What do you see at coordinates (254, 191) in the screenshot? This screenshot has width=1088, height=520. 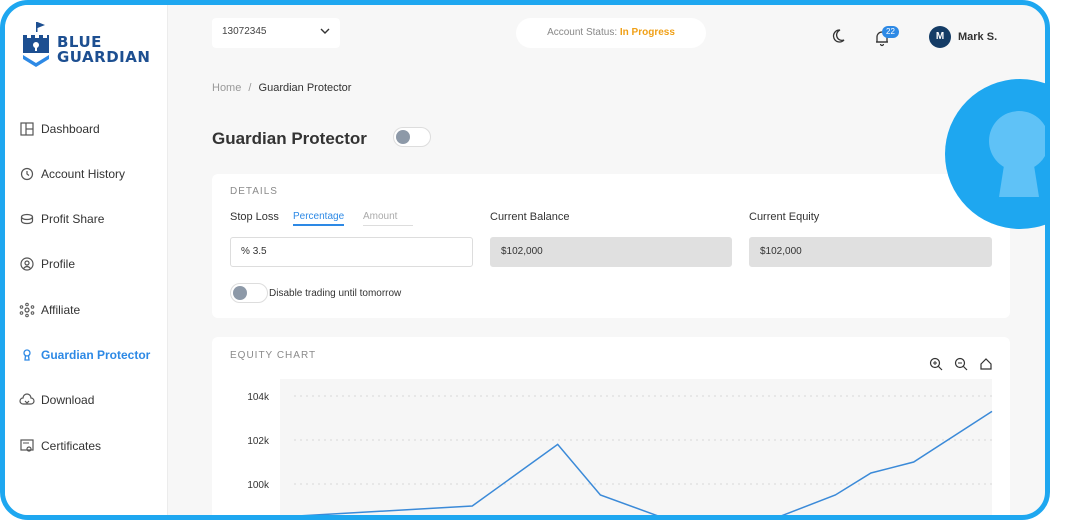 I see `details-section-label: DETAILS` at bounding box center [254, 191].